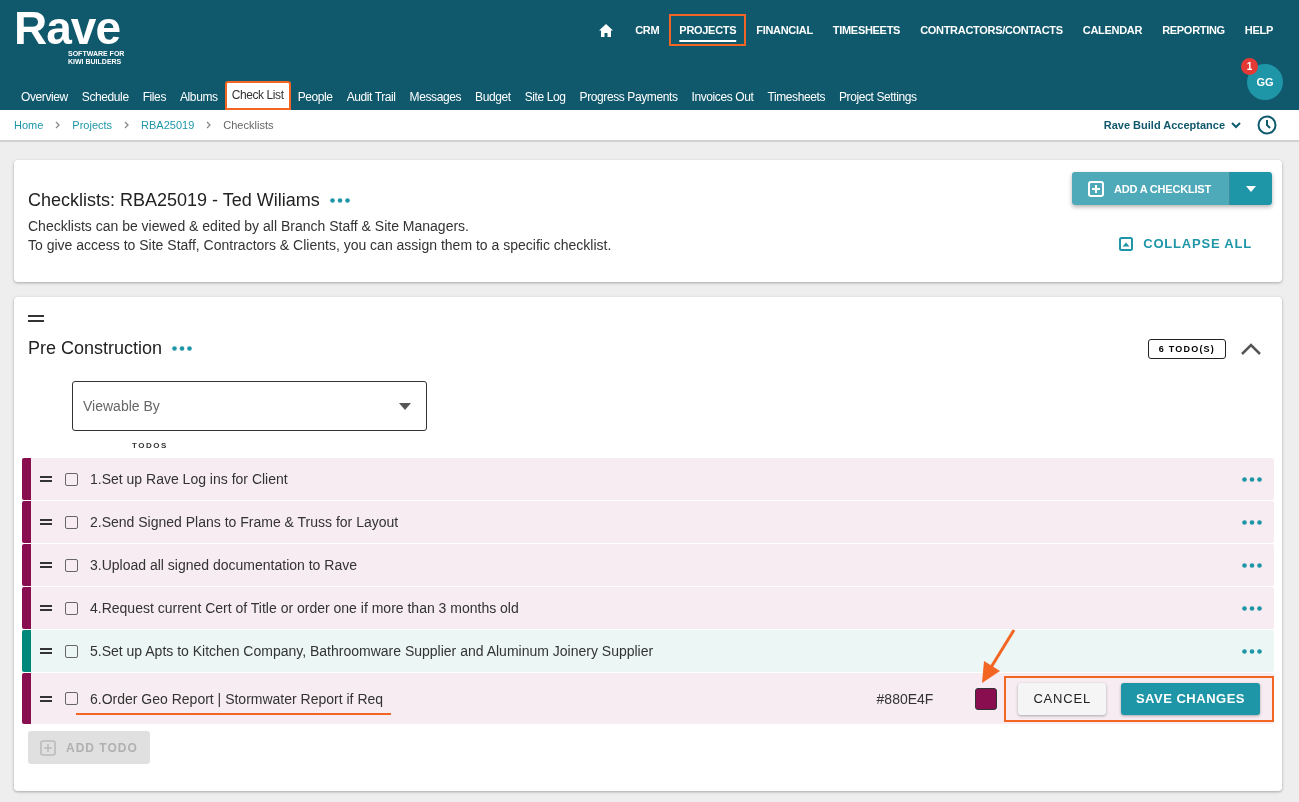  Describe the element at coordinates (154, 96) in the screenshot. I see `tab: Files` at that location.